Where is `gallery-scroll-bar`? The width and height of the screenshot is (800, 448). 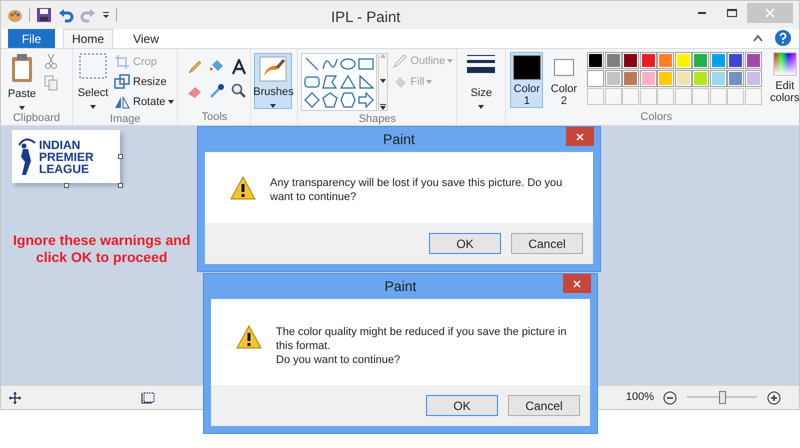 gallery-scroll-bar is located at coordinates (383, 82).